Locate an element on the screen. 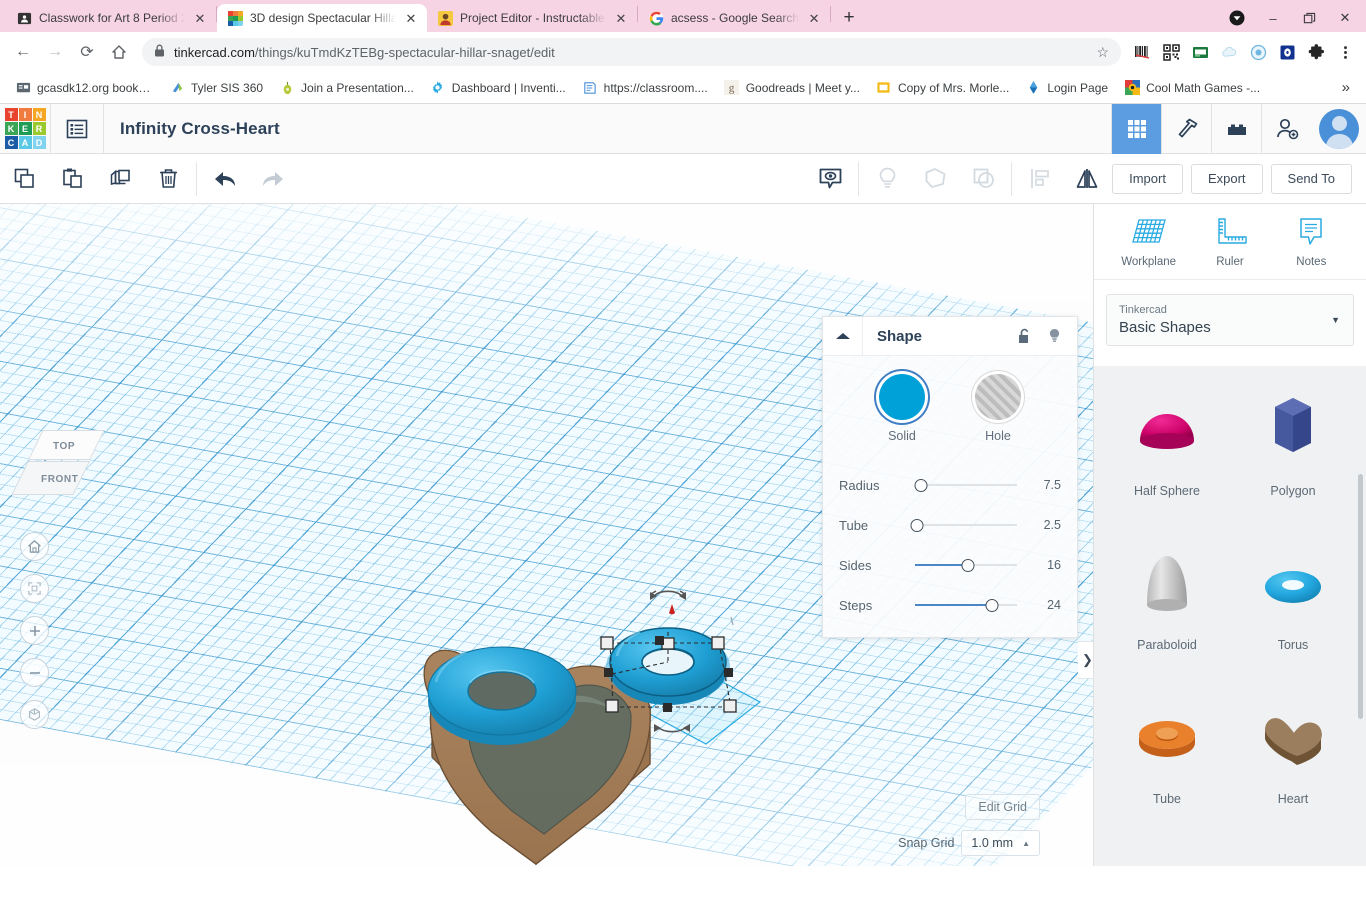 The width and height of the screenshot is (1366, 912). slider-value: 7.5 is located at coordinates (1044, 485).